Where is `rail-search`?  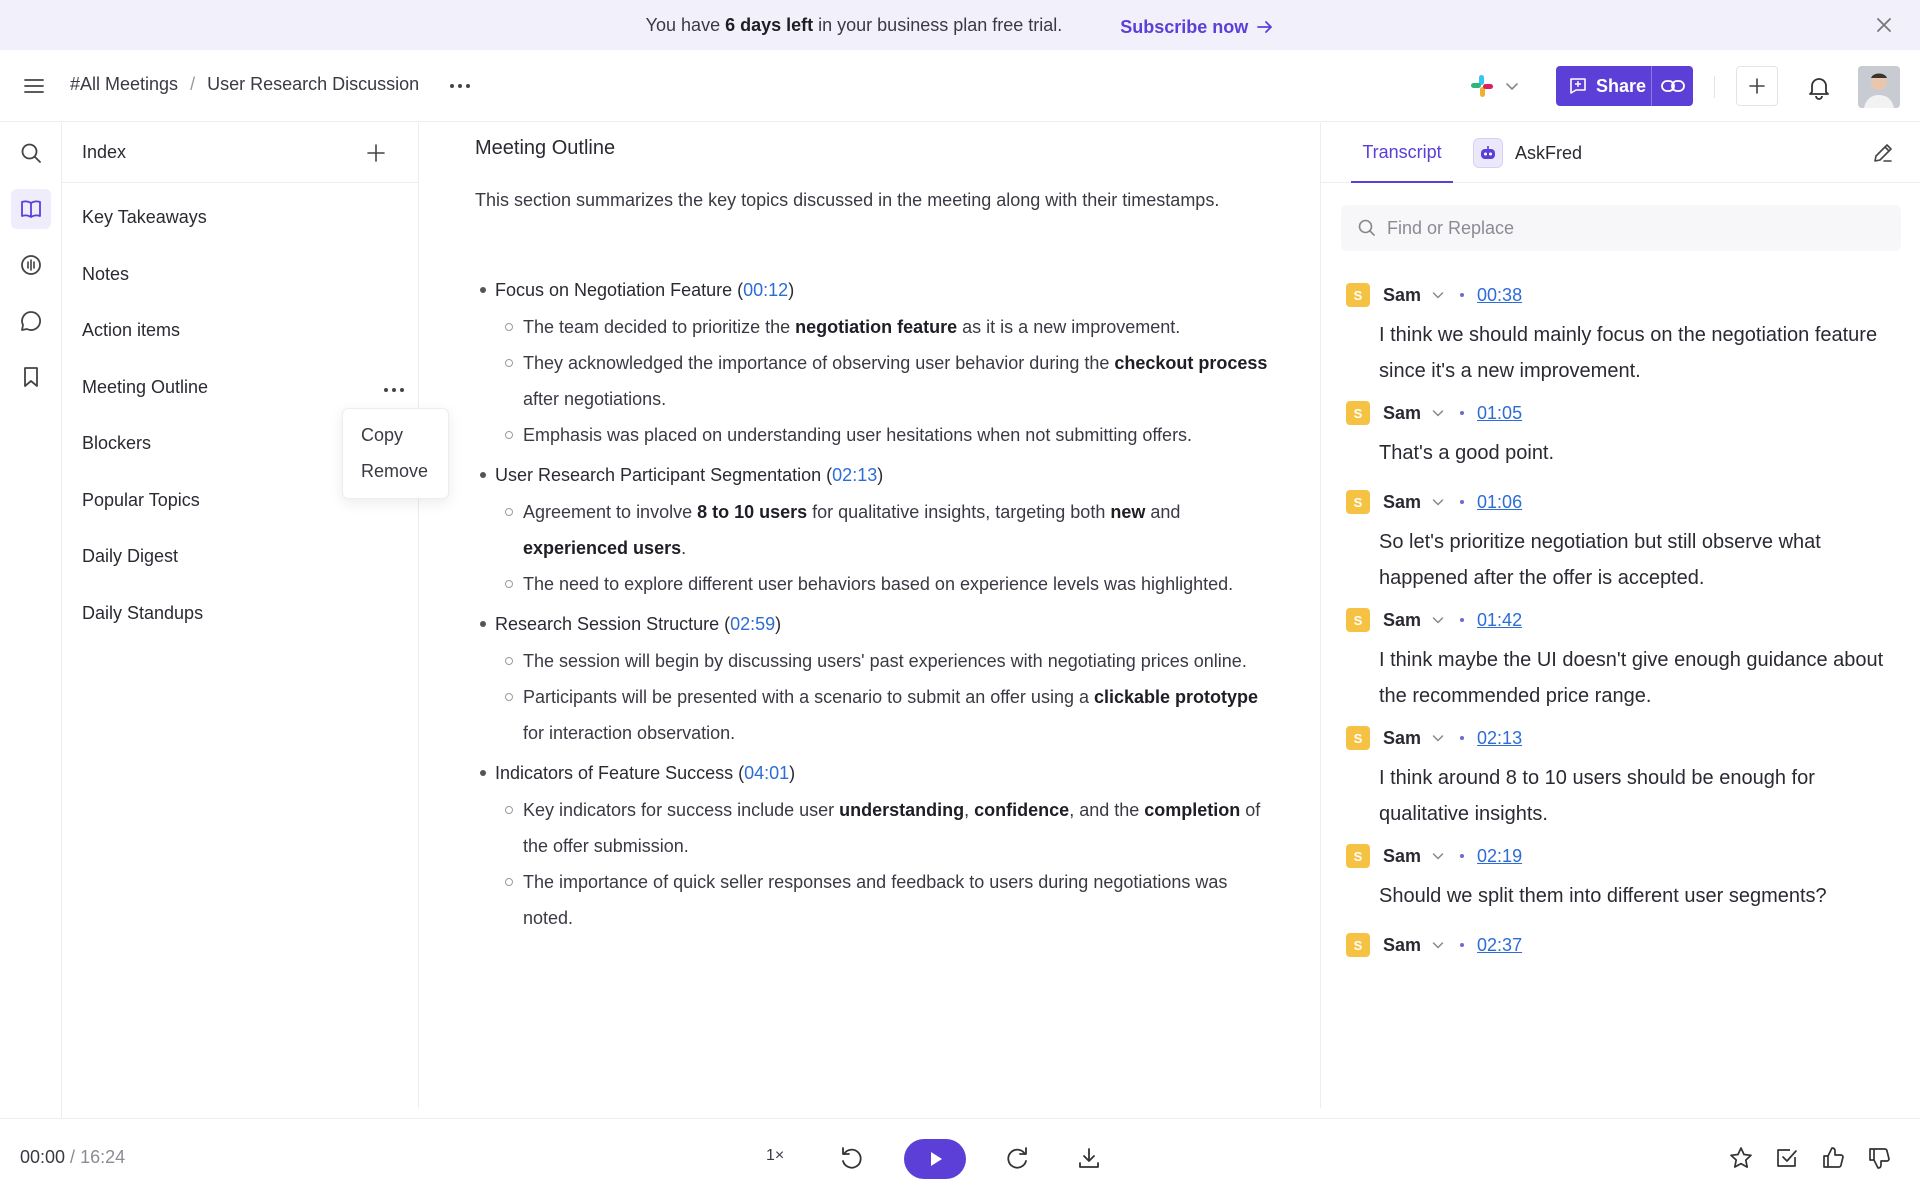 rail-search is located at coordinates (31, 153).